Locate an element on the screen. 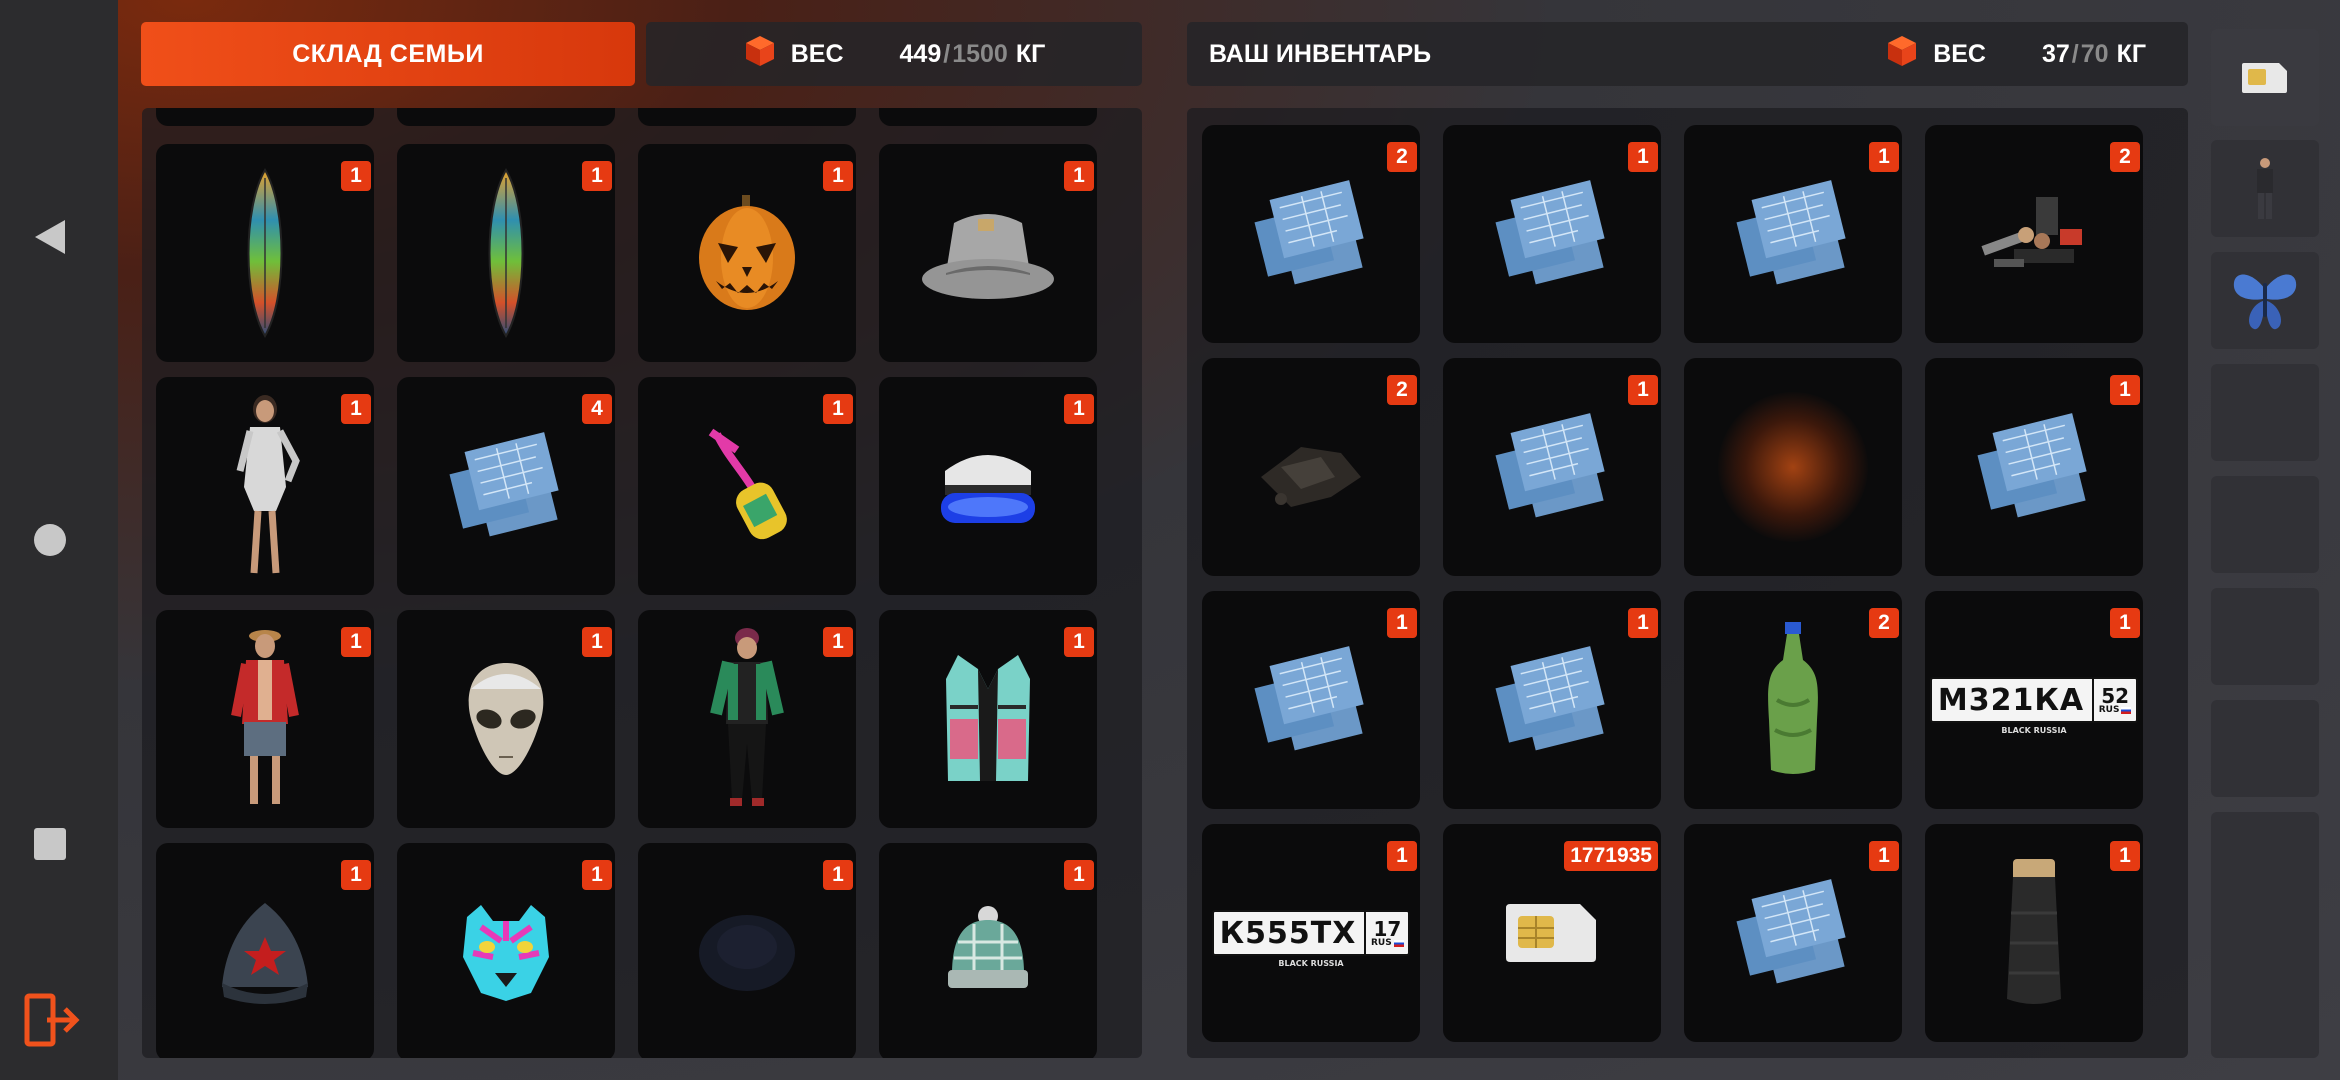 This screenshot has height=1080, width=2340. item-slot-bottle: 2 is located at coordinates (1793, 700).